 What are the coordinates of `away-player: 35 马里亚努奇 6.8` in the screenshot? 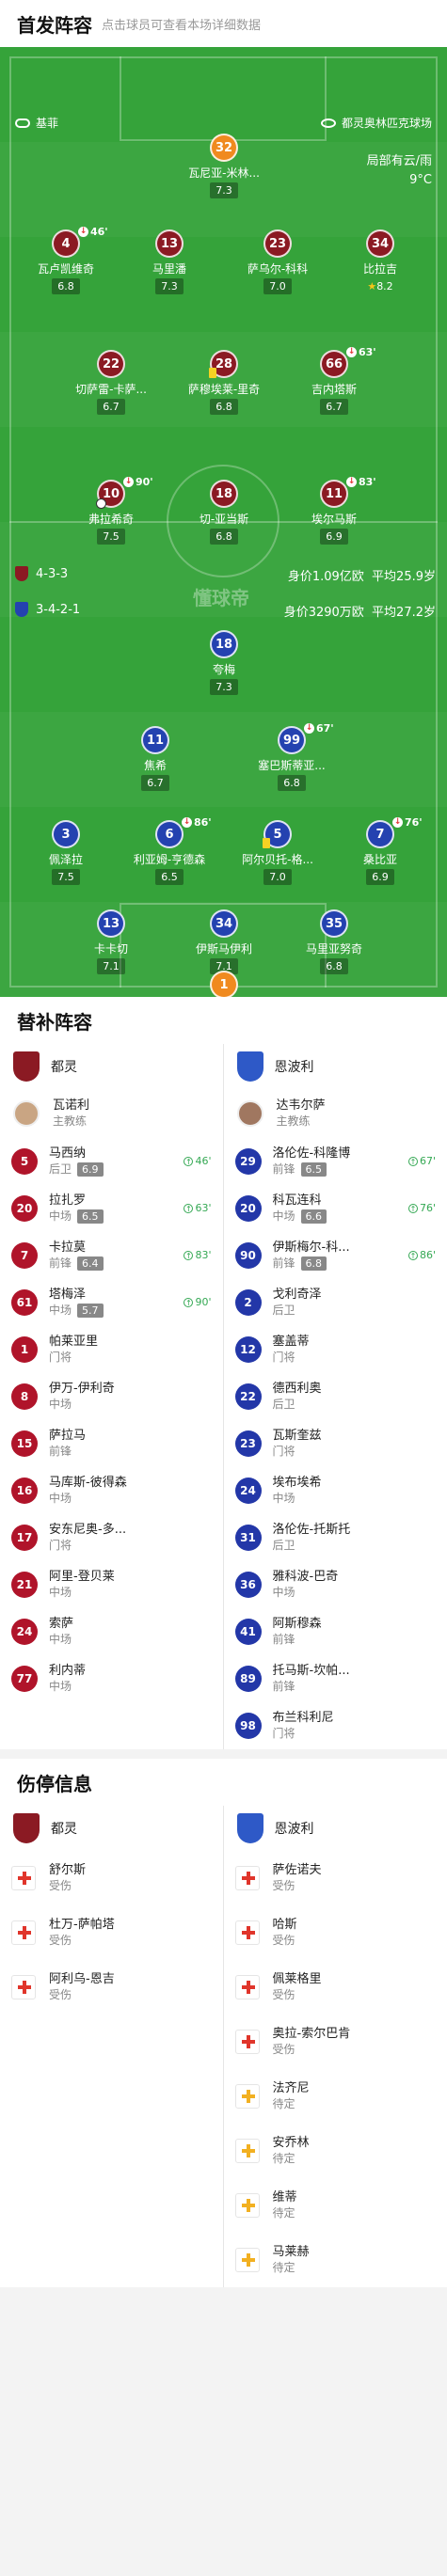 It's located at (334, 941).